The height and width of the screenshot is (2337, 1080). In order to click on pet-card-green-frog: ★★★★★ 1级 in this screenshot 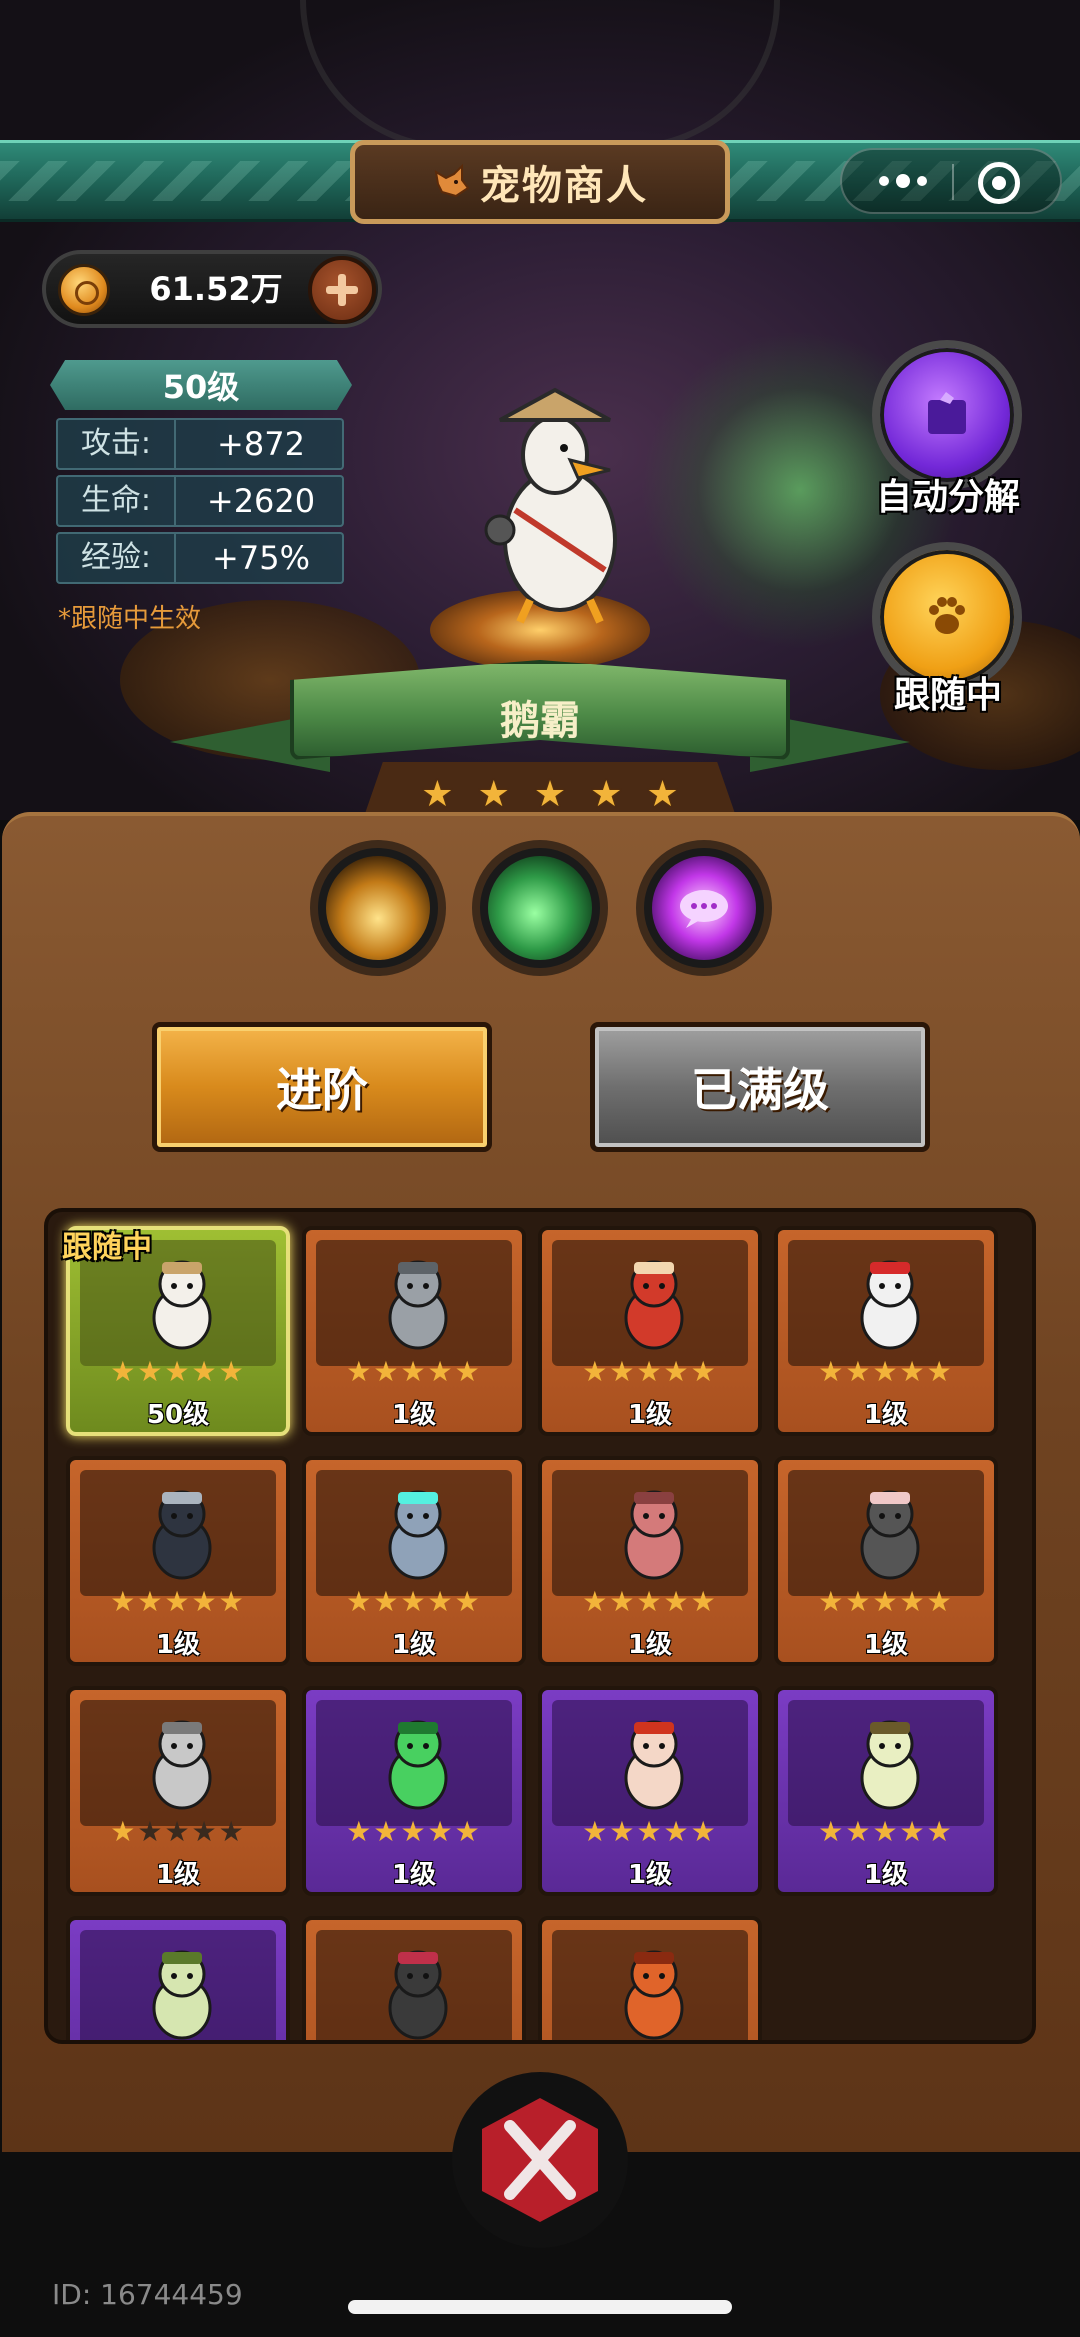, I will do `click(414, 1791)`.